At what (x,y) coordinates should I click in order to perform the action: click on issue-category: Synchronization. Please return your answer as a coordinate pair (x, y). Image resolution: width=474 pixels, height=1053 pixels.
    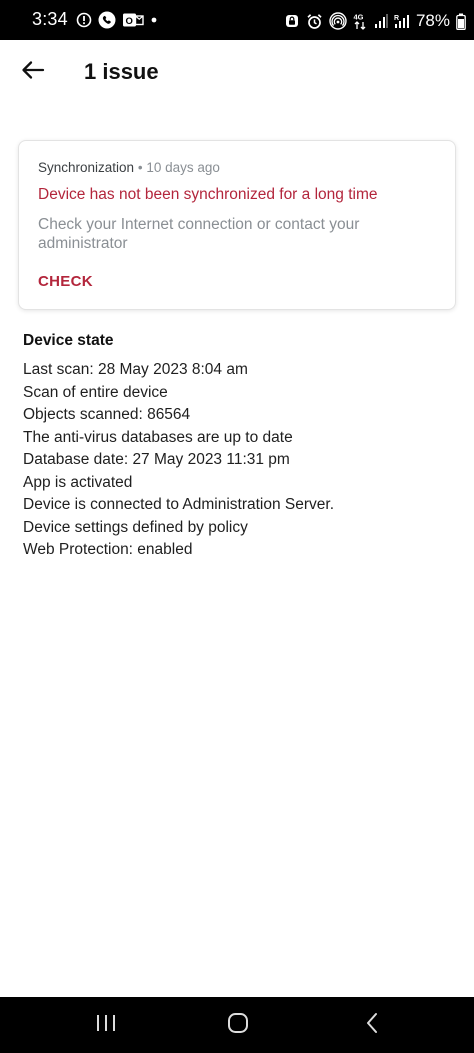
    Looking at the image, I should click on (86, 167).